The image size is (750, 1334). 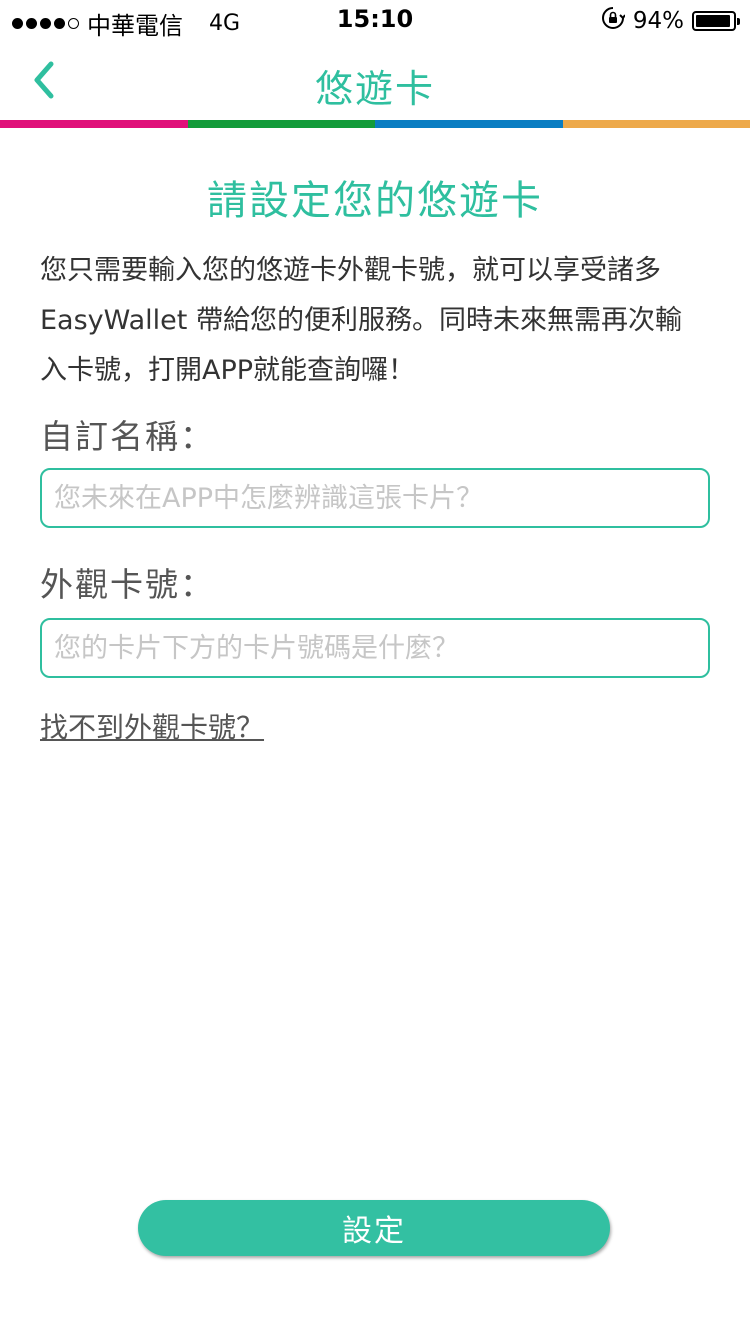 I want to click on battery-fill, so click(x=713, y=21).